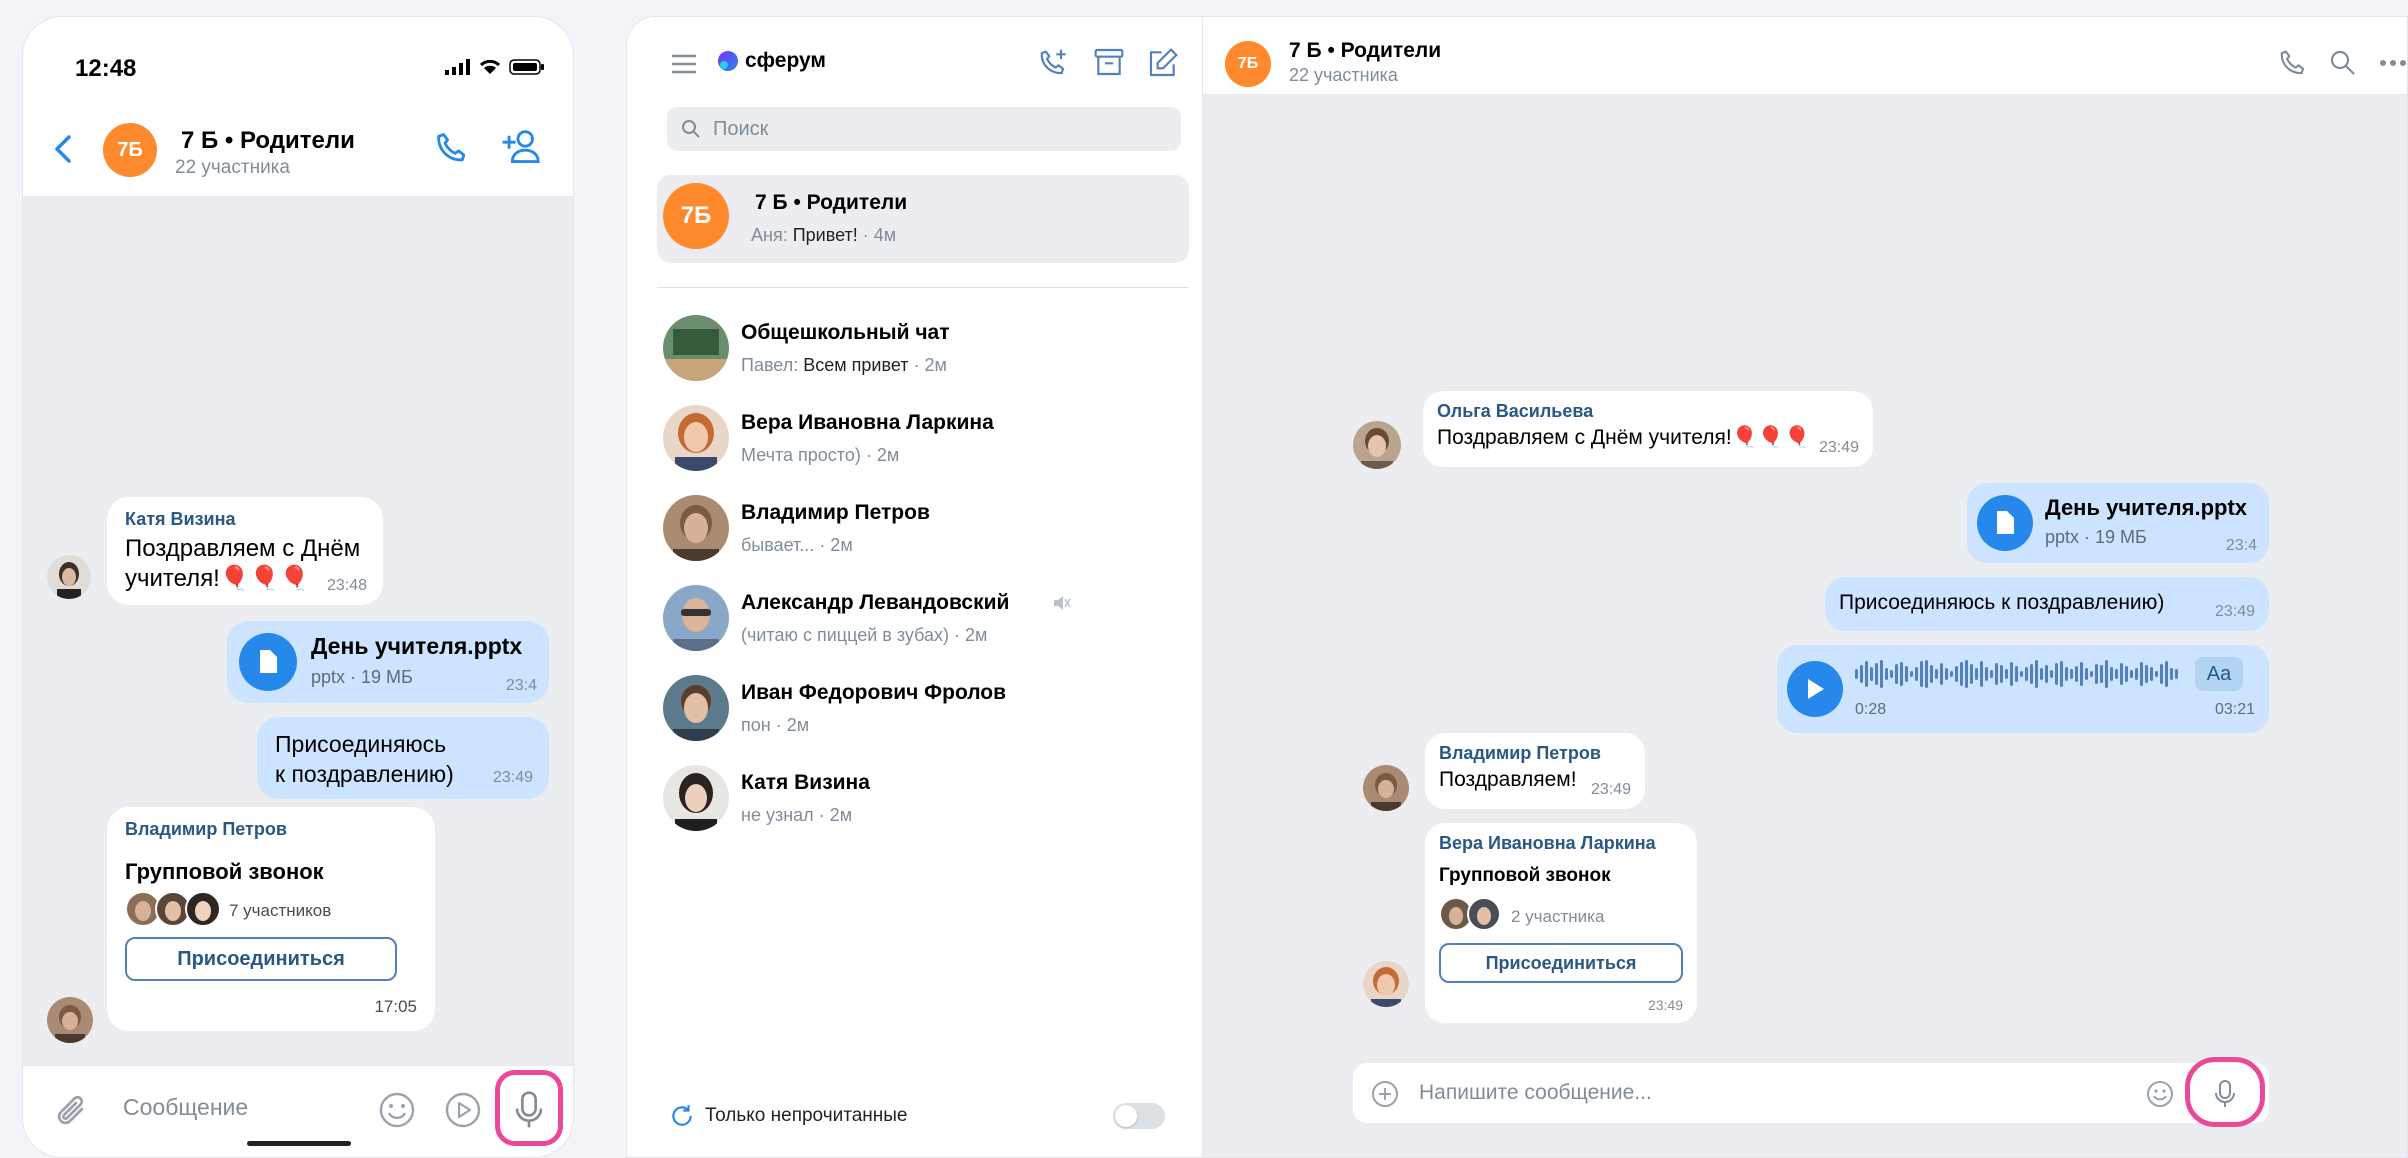  I want to click on conversation-item: Общешкольный чат Павел: Всем привет · 2м, so click(923, 351).